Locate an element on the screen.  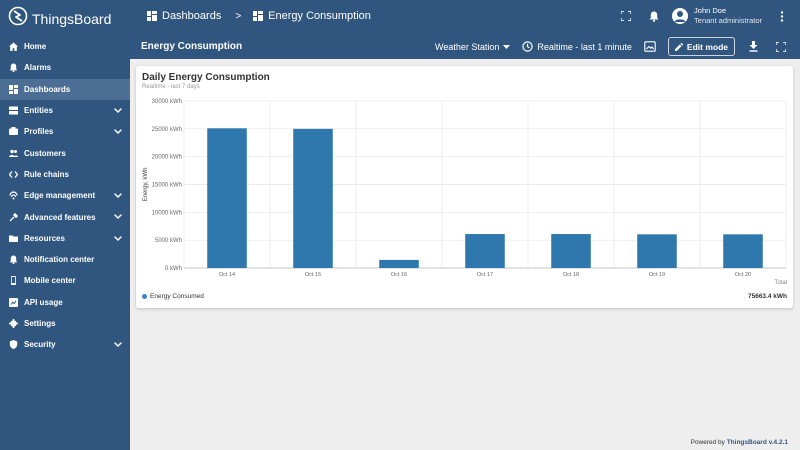
sidebar-item-profiles: Profiles is located at coordinates (65, 131).